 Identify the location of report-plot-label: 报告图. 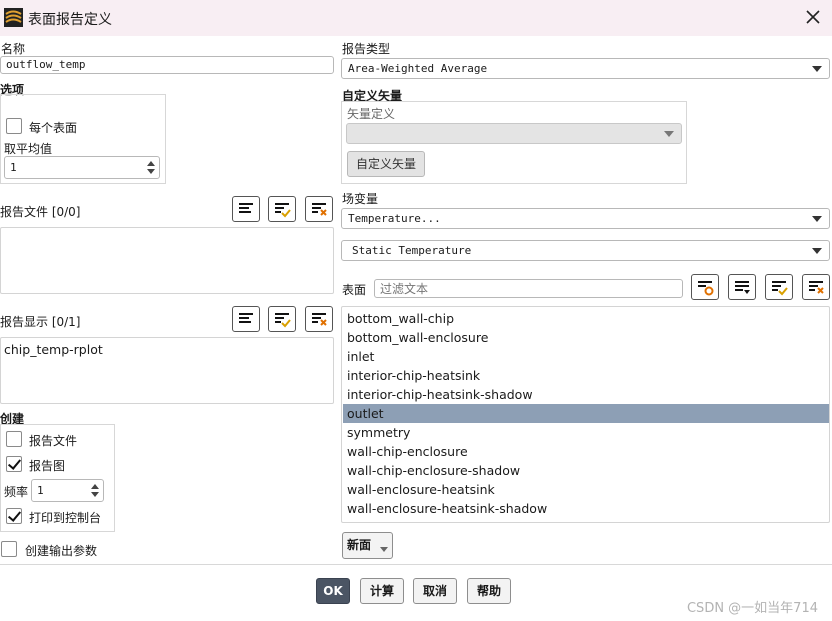
(47, 466).